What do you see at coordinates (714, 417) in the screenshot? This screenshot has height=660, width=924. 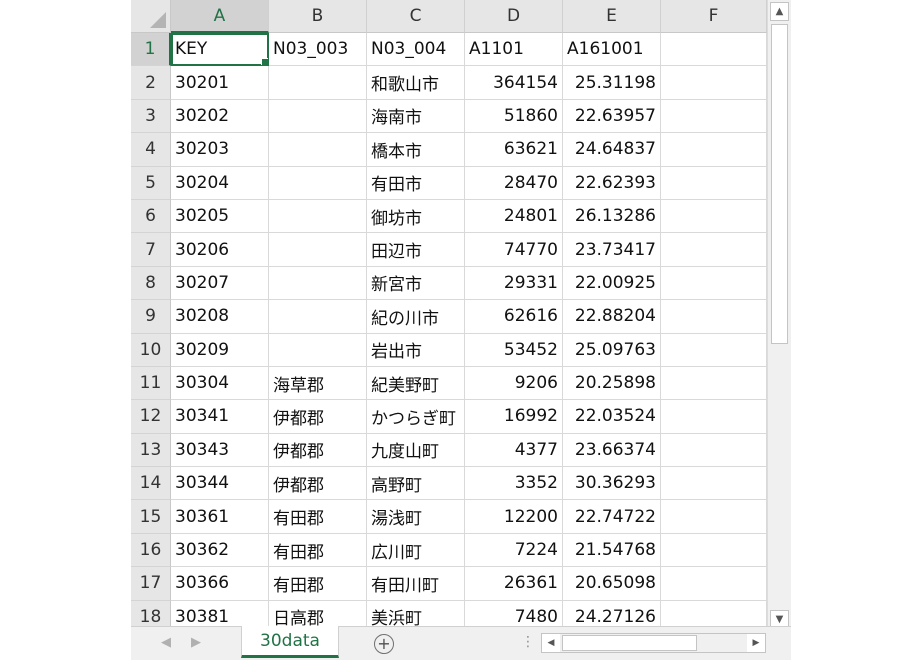 I see `cell-f12` at bounding box center [714, 417].